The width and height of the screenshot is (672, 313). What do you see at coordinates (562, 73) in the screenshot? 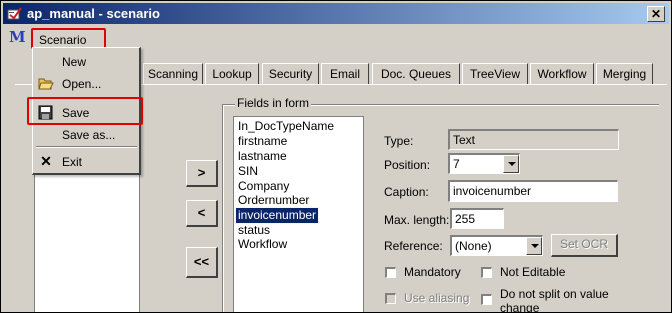
I see `tab-workflow: Workflow` at bounding box center [562, 73].